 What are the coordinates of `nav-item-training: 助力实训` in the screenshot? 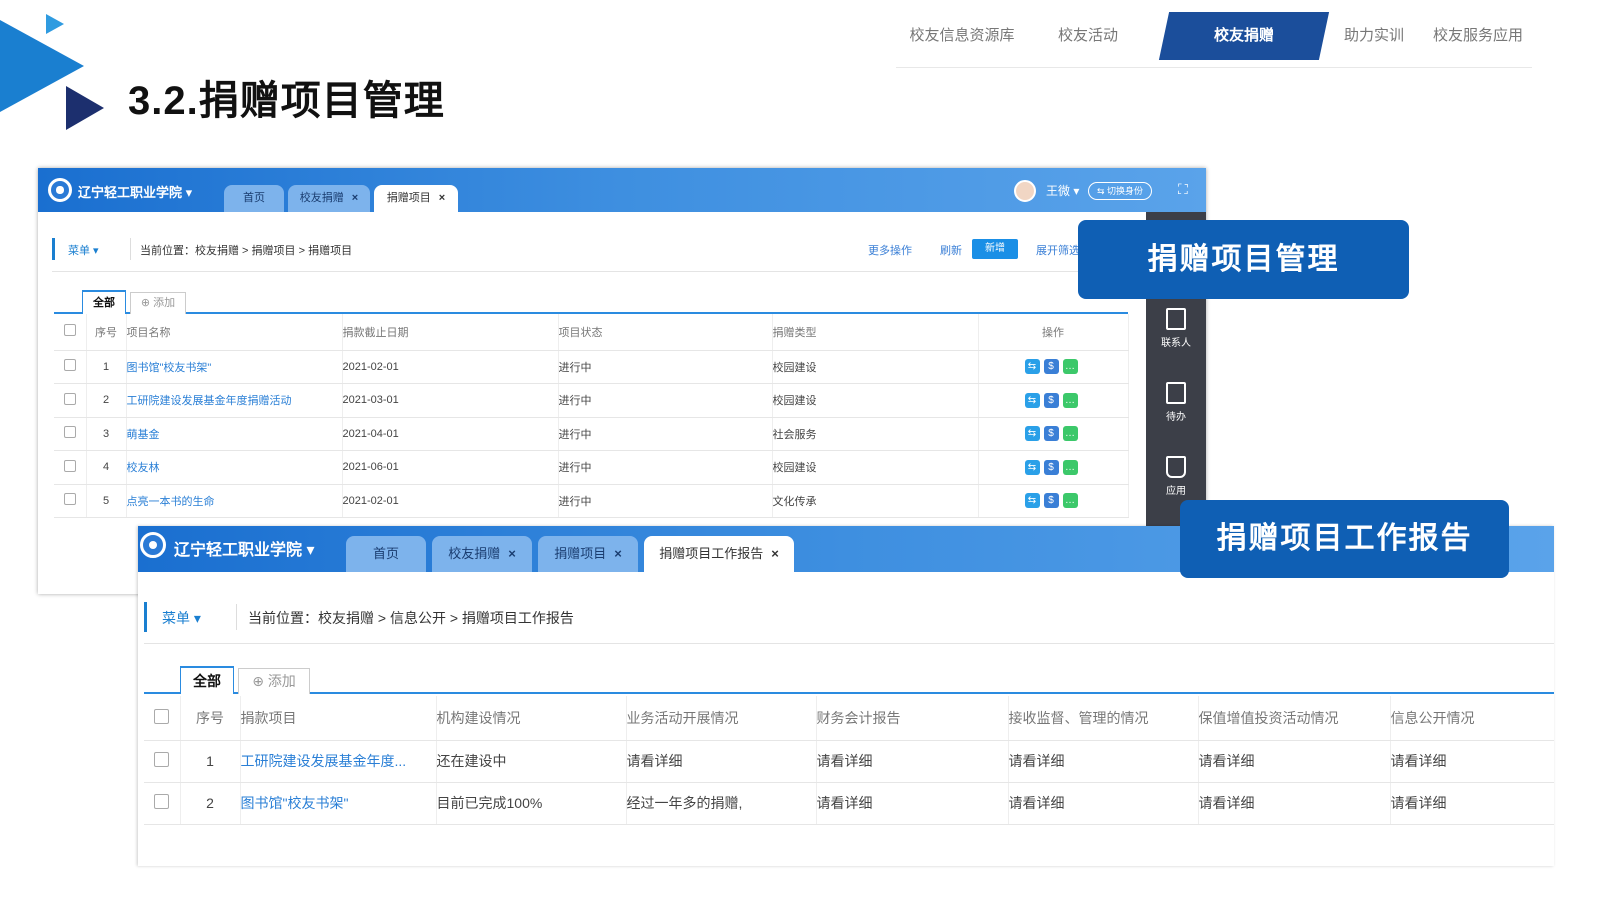 It's located at (1374, 36).